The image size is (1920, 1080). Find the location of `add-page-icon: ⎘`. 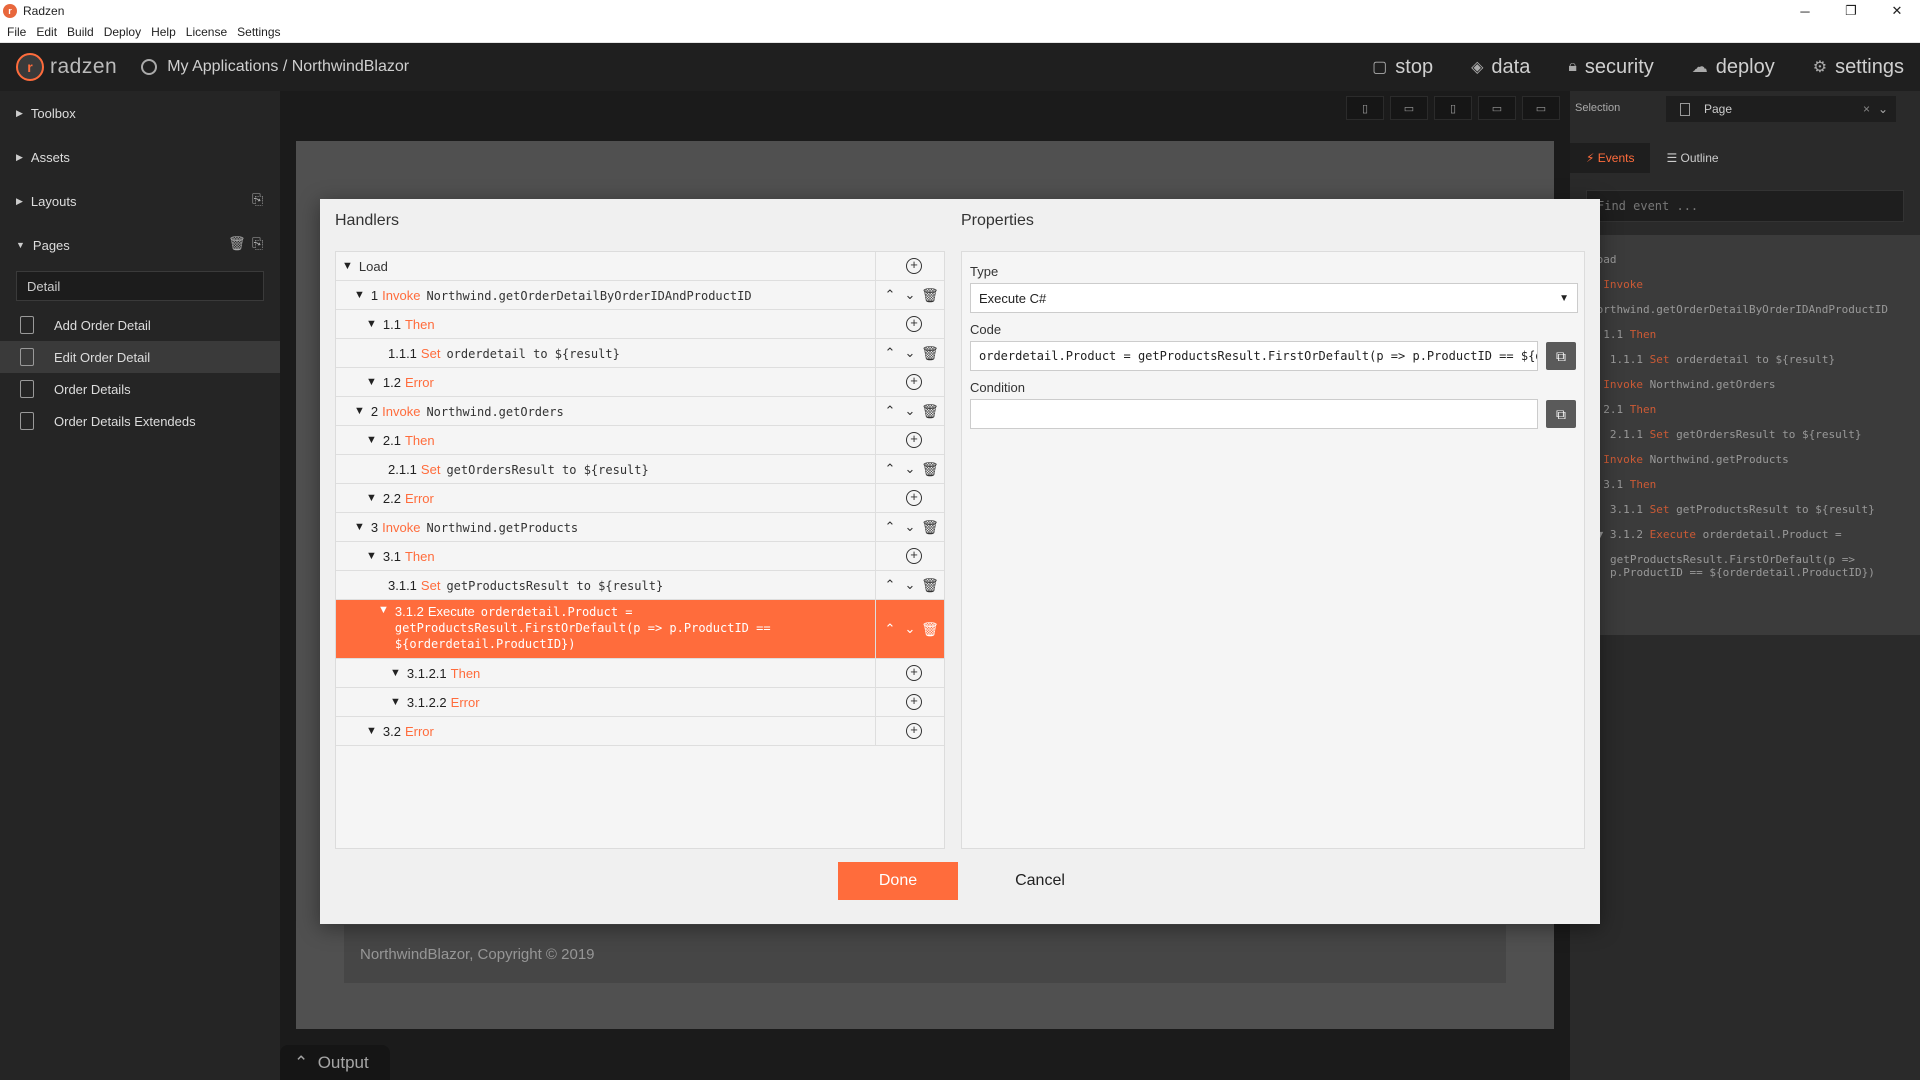

add-page-icon: ⎘ is located at coordinates (260, 244).